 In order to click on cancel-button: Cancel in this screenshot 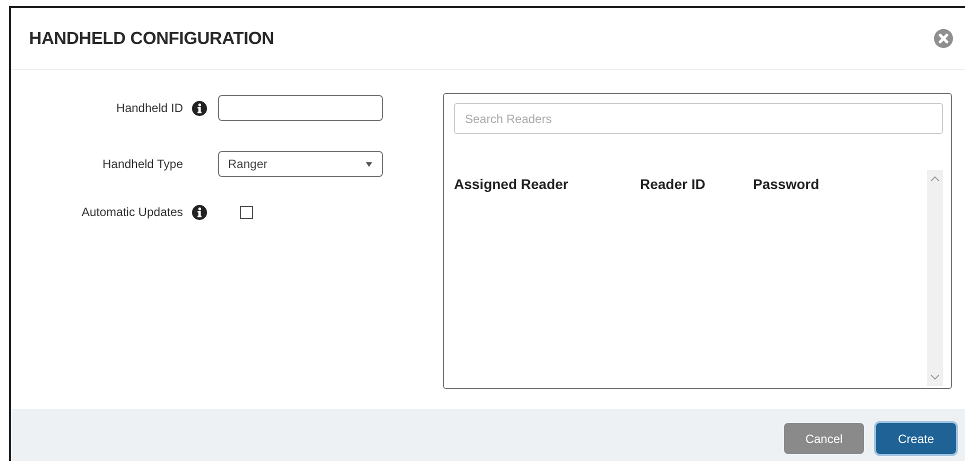, I will do `click(824, 438)`.